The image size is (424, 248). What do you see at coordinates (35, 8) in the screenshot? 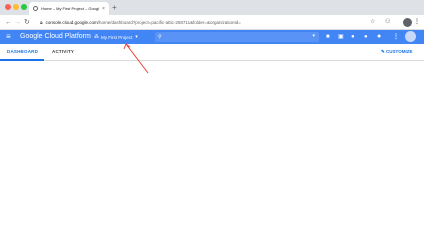
I see `tab-favicon-icon` at bounding box center [35, 8].